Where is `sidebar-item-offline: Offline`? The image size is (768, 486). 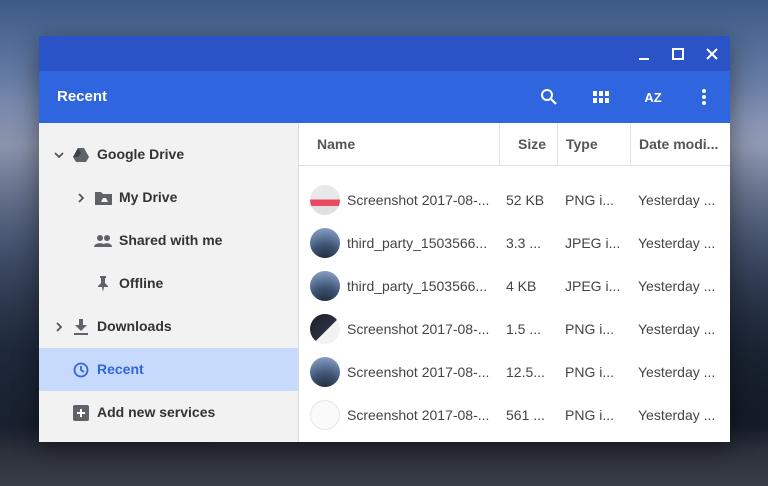
sidebar-item-offline: Offline is located at coordinates (168, 283).